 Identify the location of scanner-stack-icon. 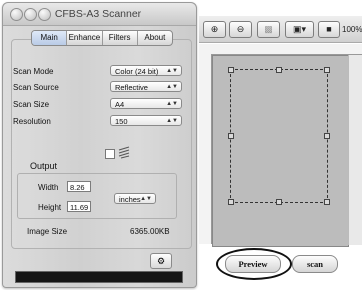
(124, 152).